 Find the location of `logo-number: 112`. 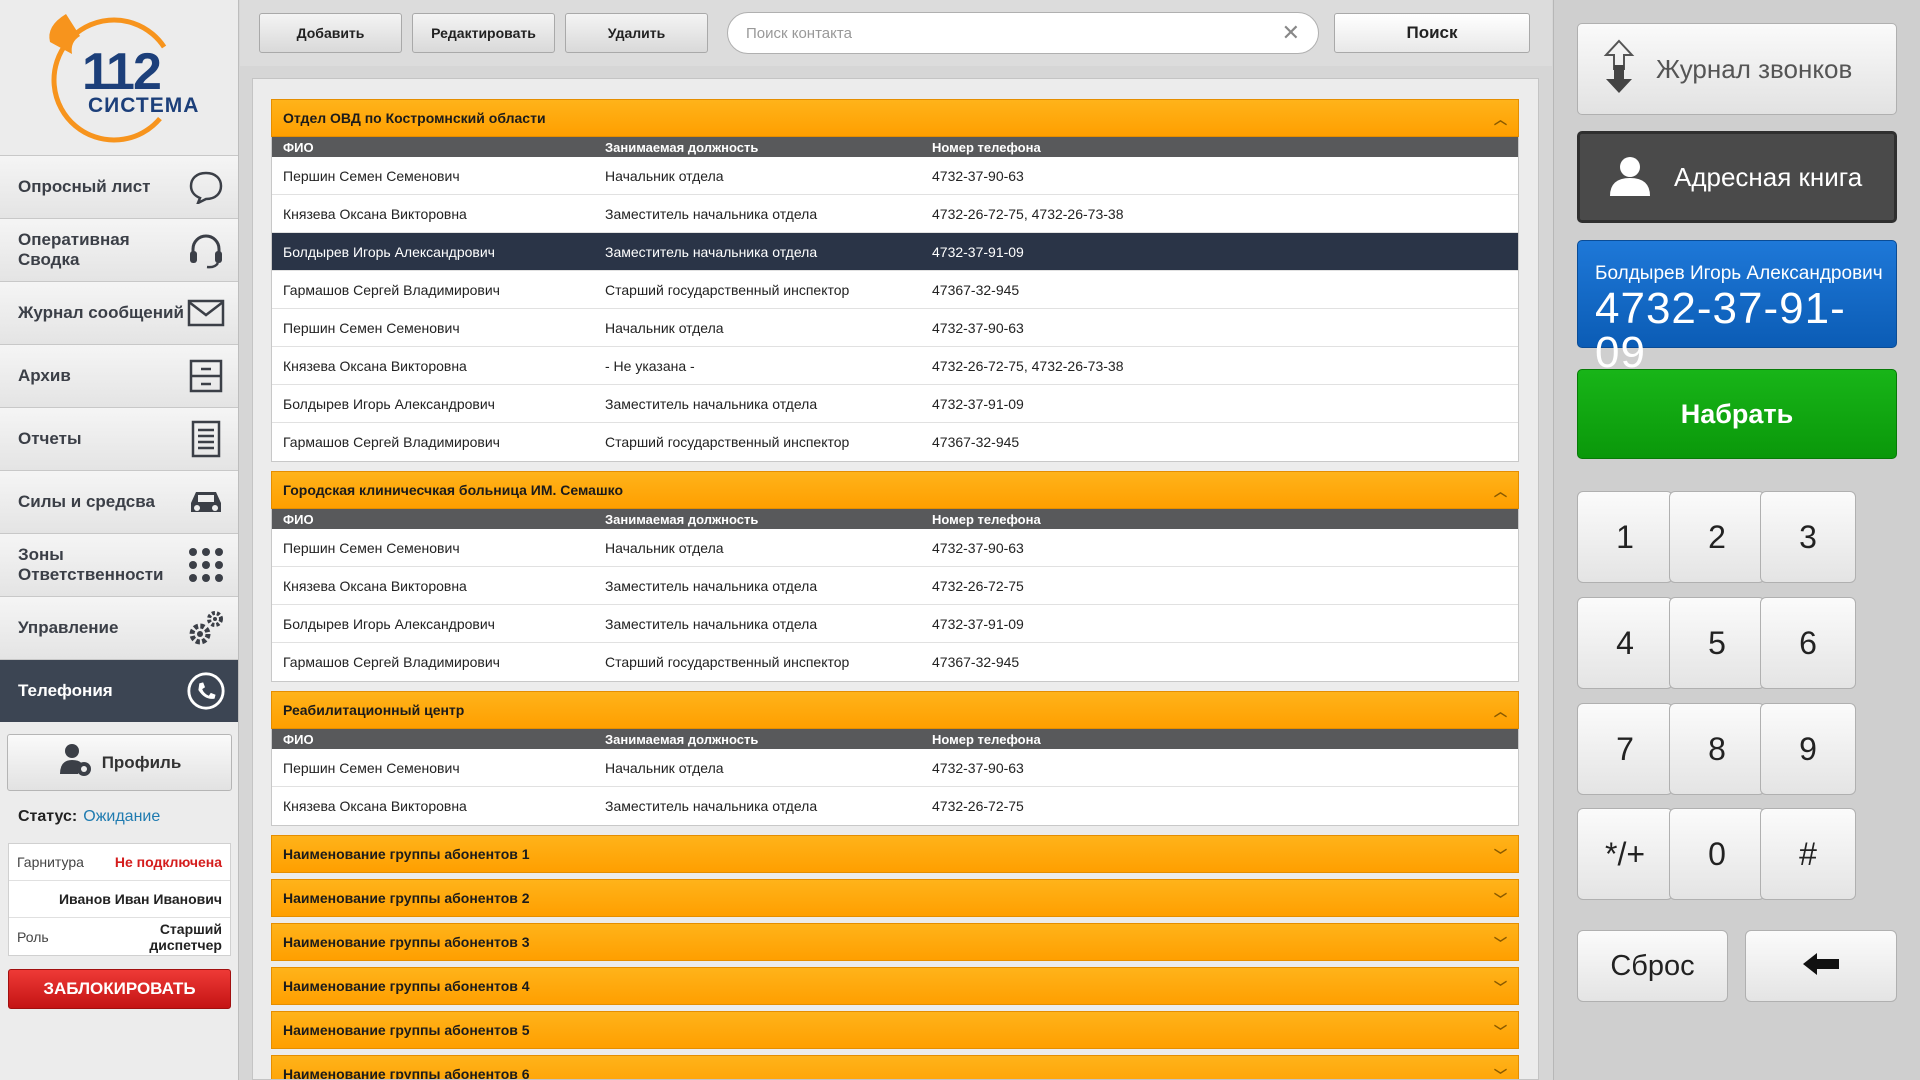

logo-number: 112 is located at coordinates (122, 72).